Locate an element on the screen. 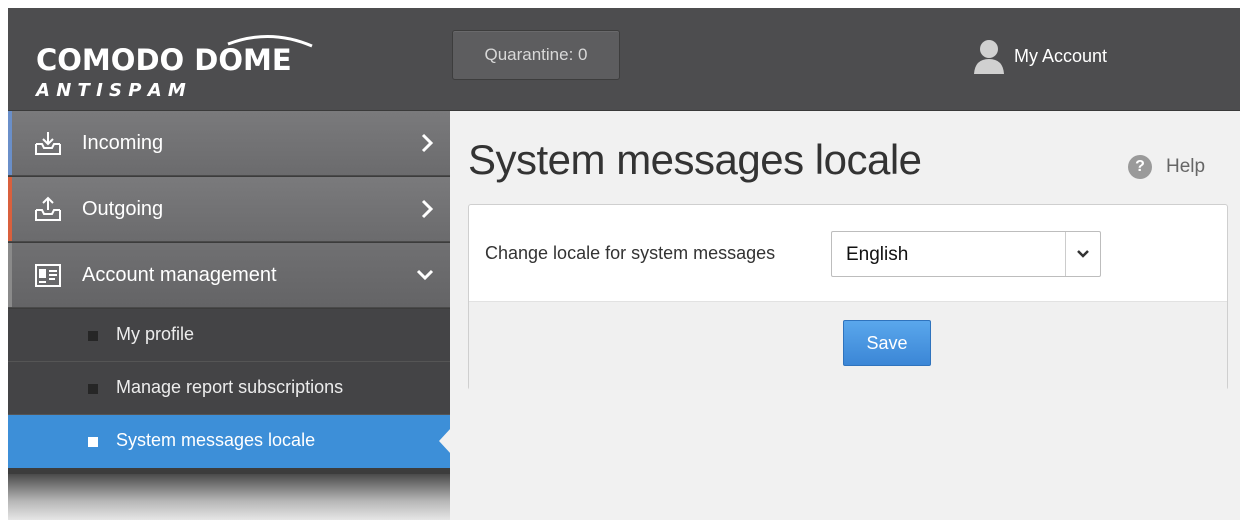  locale-selected-value: English is located at coordinates (877, 254).